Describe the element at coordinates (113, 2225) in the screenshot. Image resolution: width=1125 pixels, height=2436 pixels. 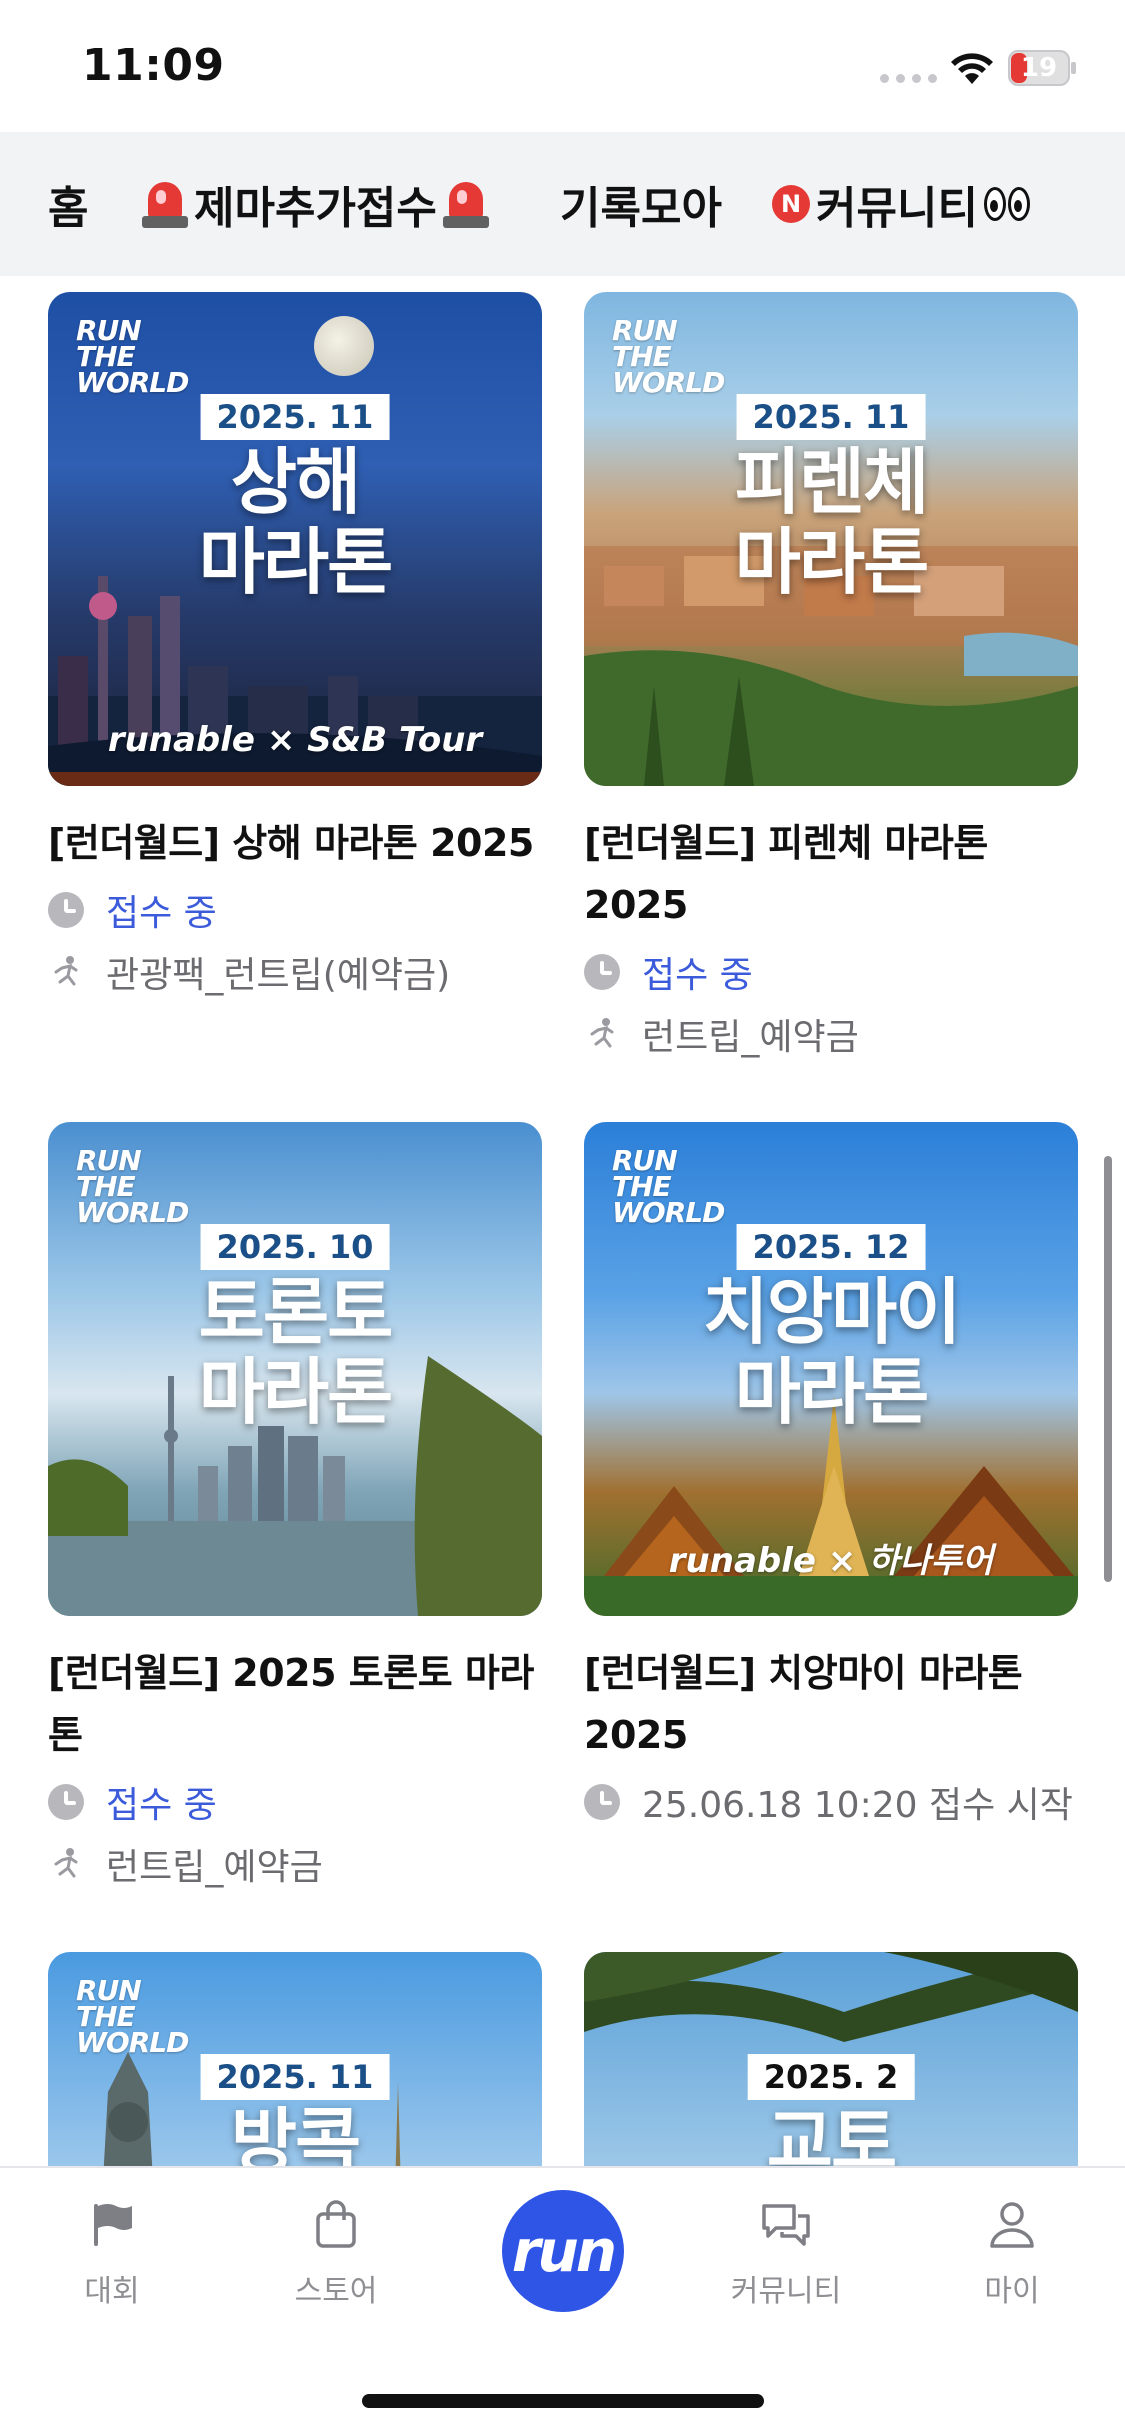
I see `flag-icon` at that location.